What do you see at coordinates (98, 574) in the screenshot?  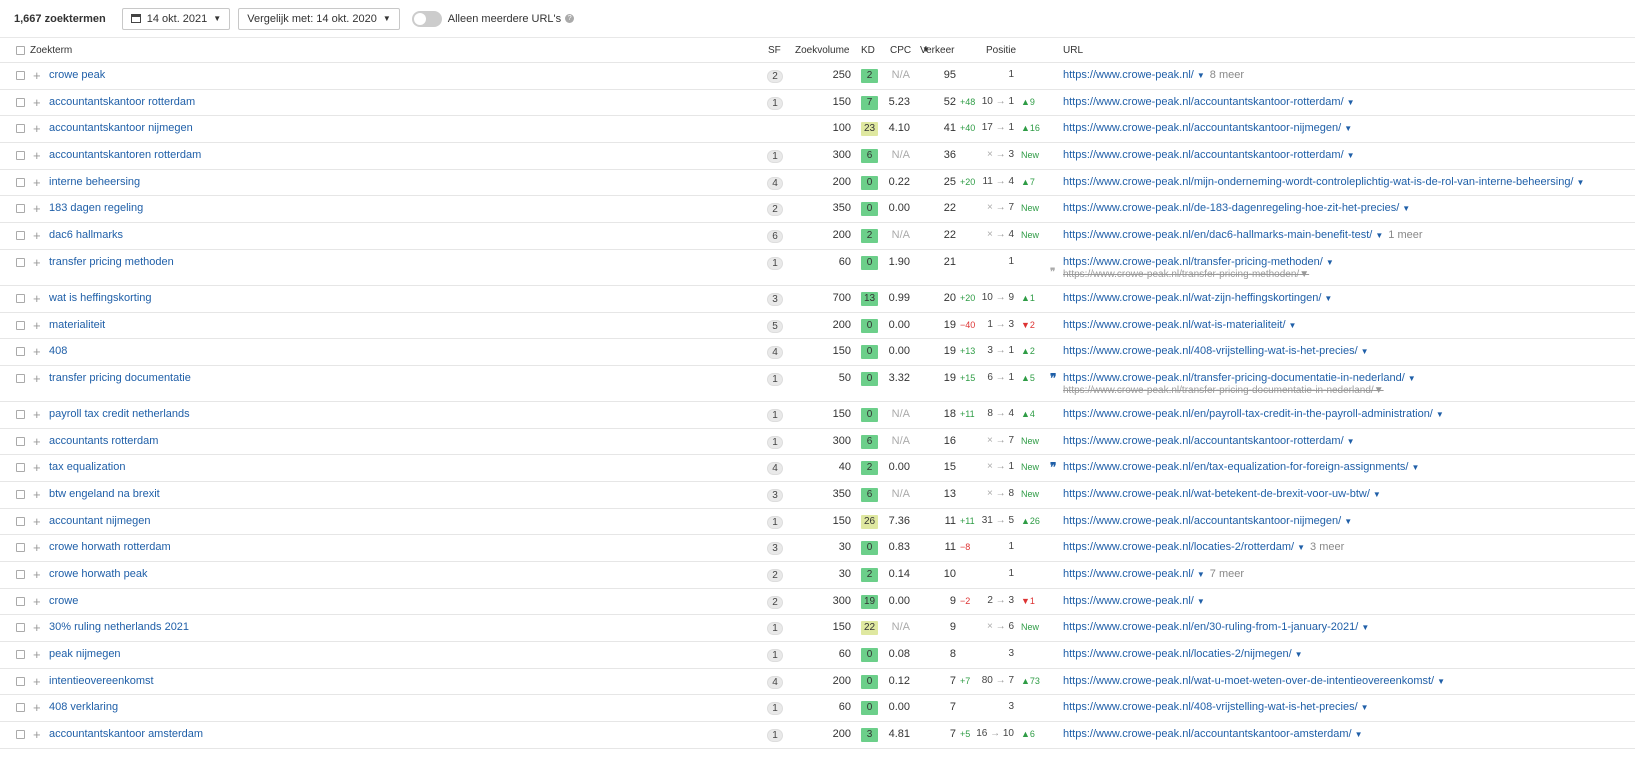 I see `keyword-link: crowe horwath peak` at bounding box center [98, 574].